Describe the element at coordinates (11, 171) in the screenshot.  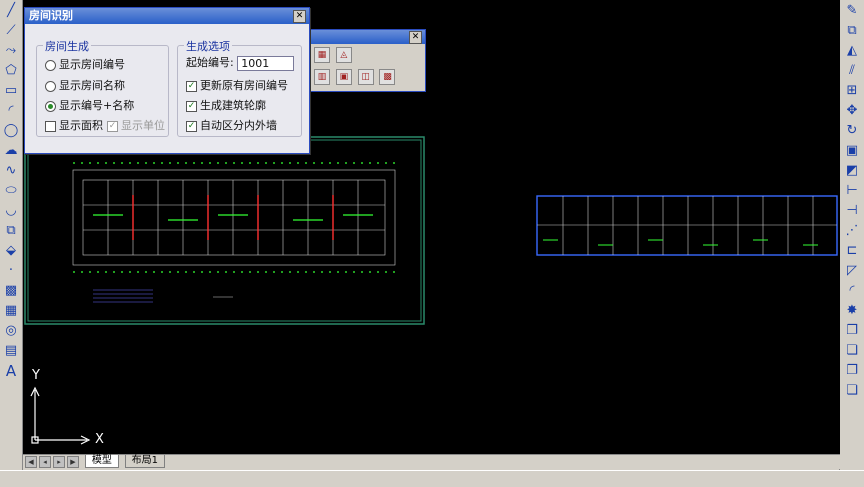
I see `spline-icon: ∿` at that location.